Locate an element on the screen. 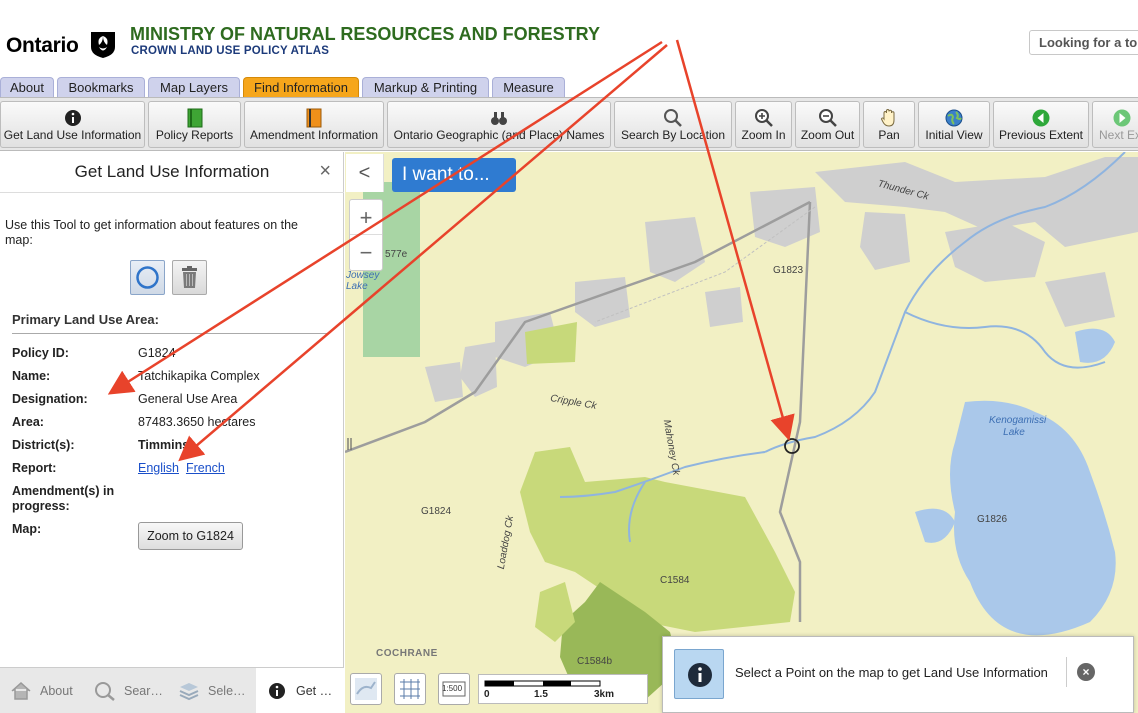 The image size is (1138, 713). scale-label-0: 0 is located at coordinates (487, 694).